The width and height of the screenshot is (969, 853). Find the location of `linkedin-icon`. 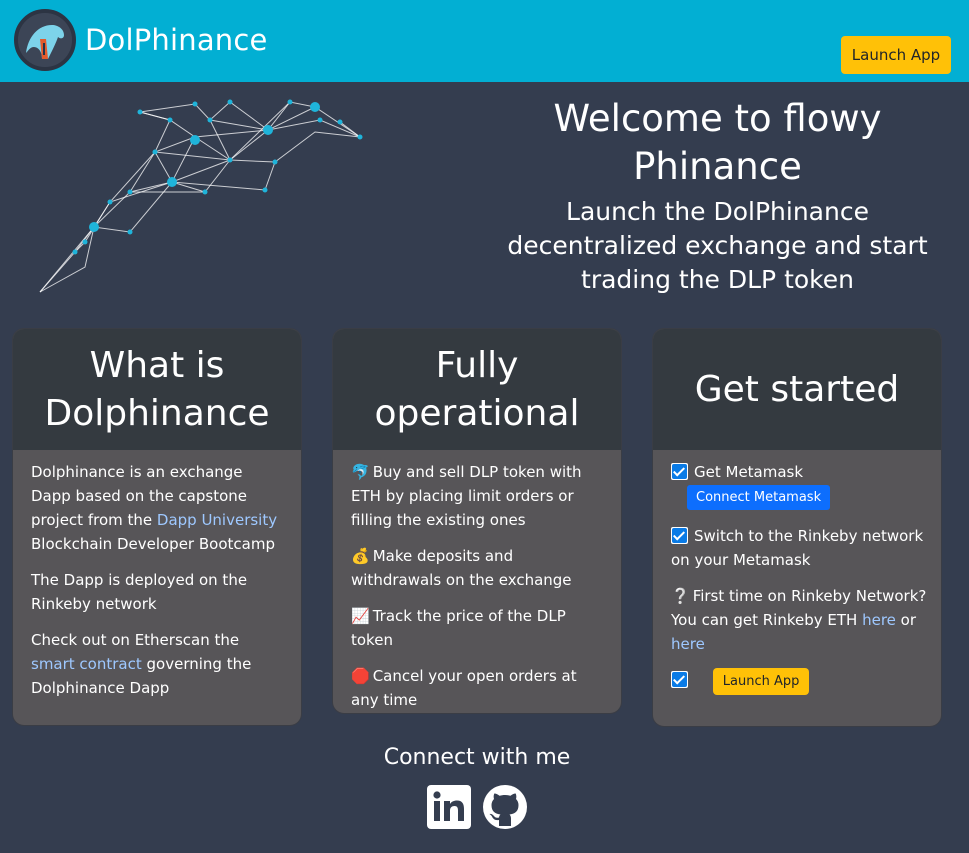

linkedin-icon is located at coordinates (449, 807).